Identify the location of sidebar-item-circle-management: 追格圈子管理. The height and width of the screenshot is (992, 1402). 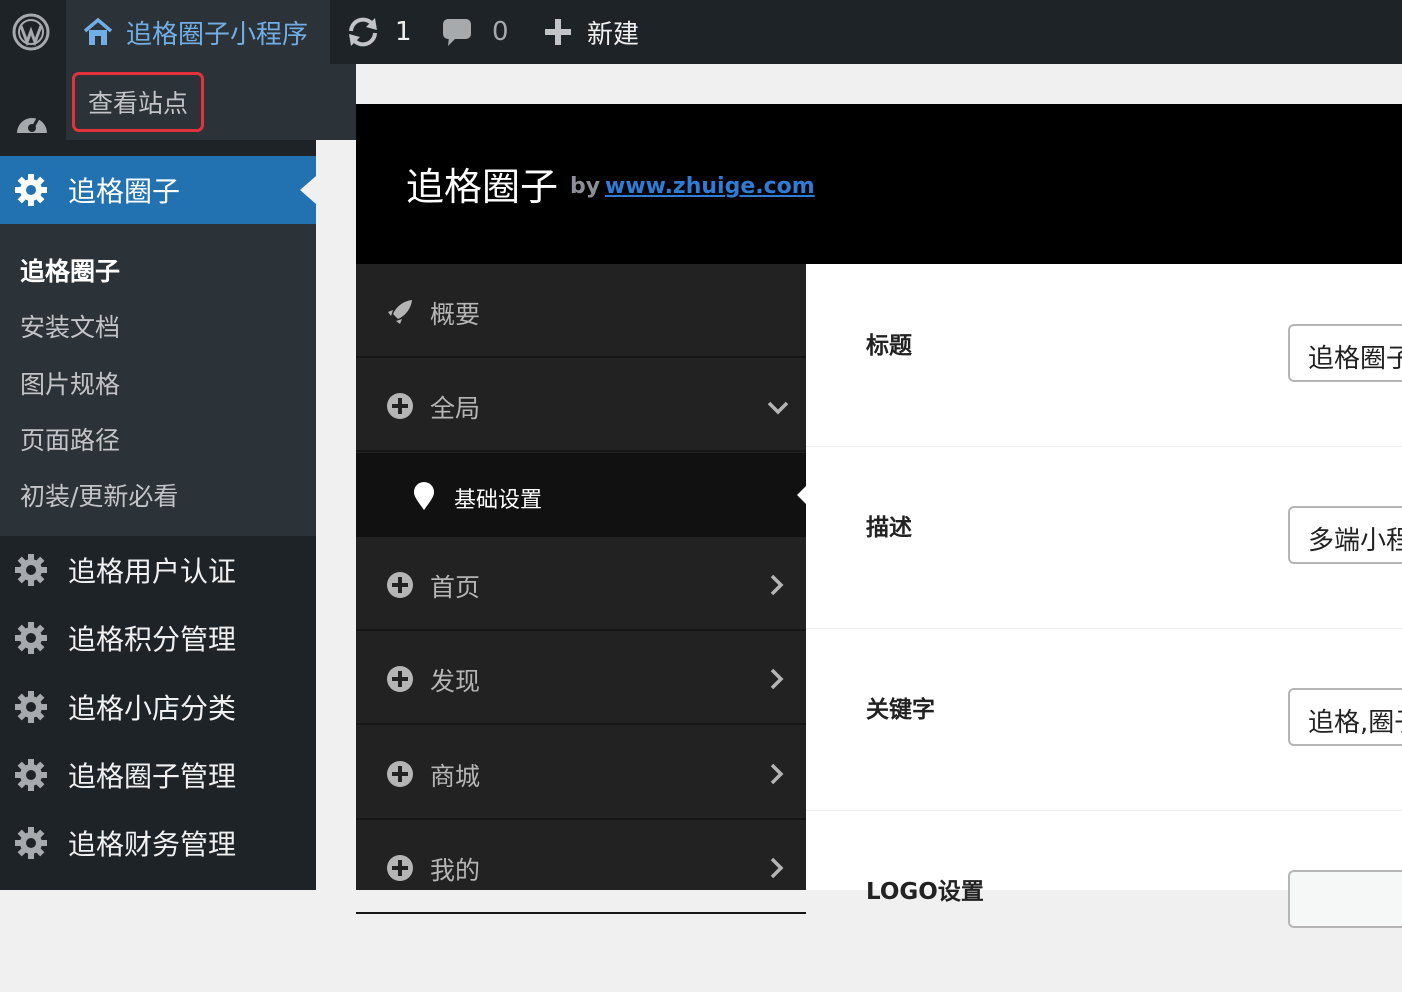
(158, 775).